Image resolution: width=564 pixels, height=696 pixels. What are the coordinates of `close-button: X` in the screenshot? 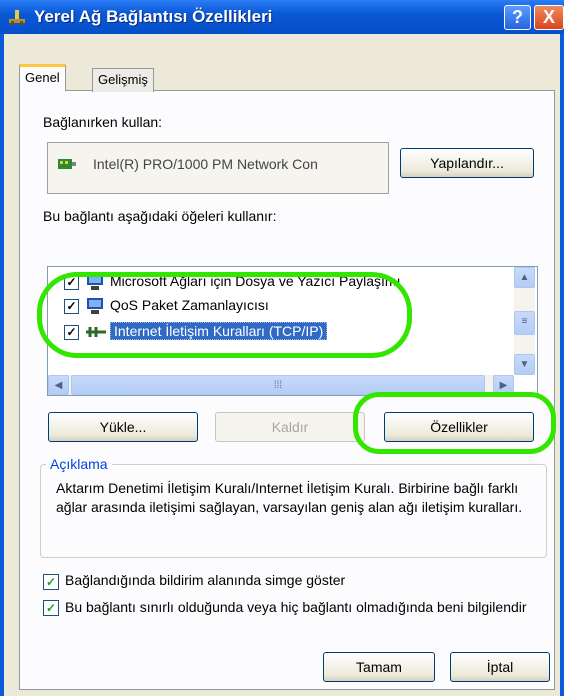 It's located at (549, 17).